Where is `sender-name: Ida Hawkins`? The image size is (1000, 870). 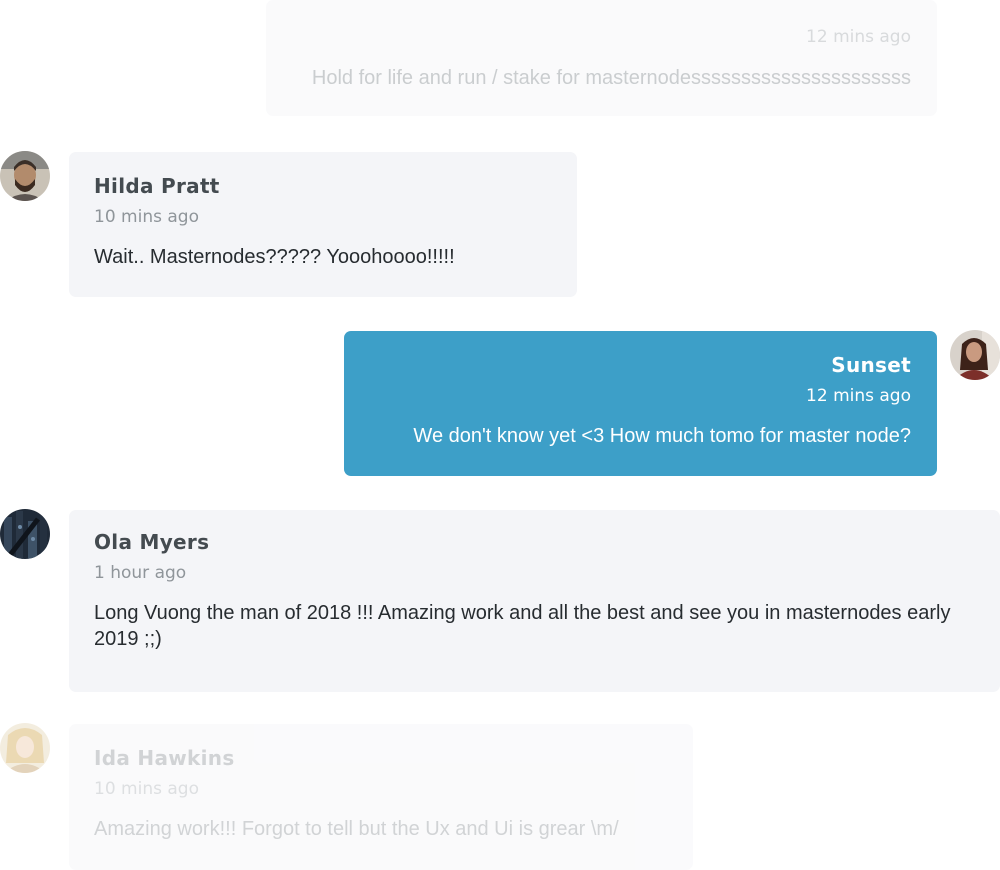 sender-name: Ida Hawkins is located at coordinates (164, 758).